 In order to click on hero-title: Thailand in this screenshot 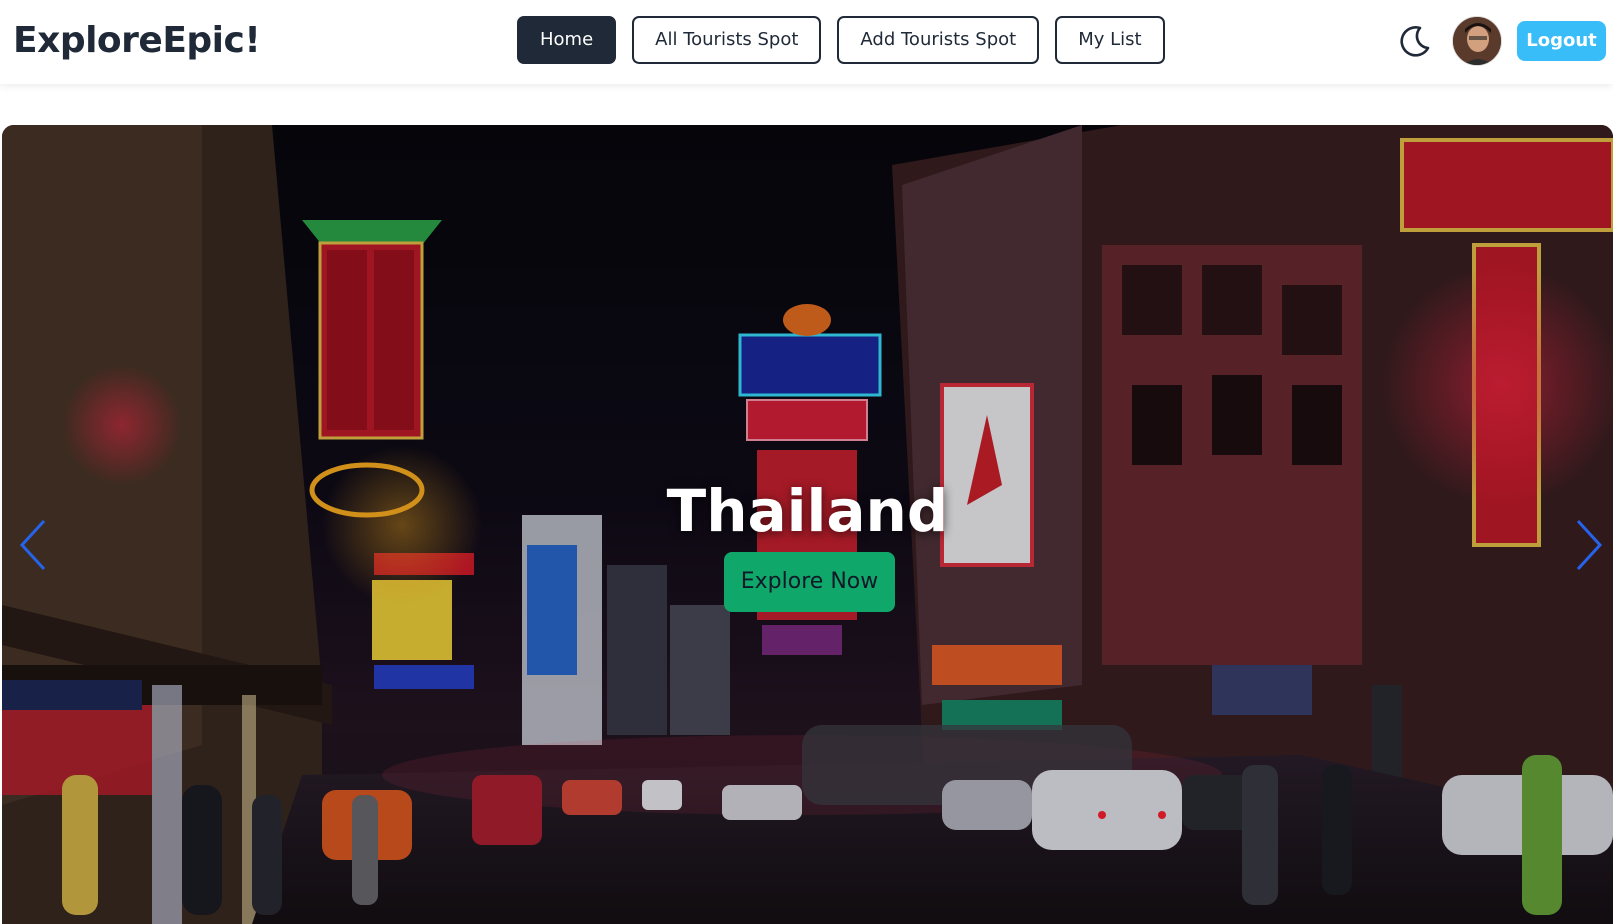, I will do `click(807, 511)`.